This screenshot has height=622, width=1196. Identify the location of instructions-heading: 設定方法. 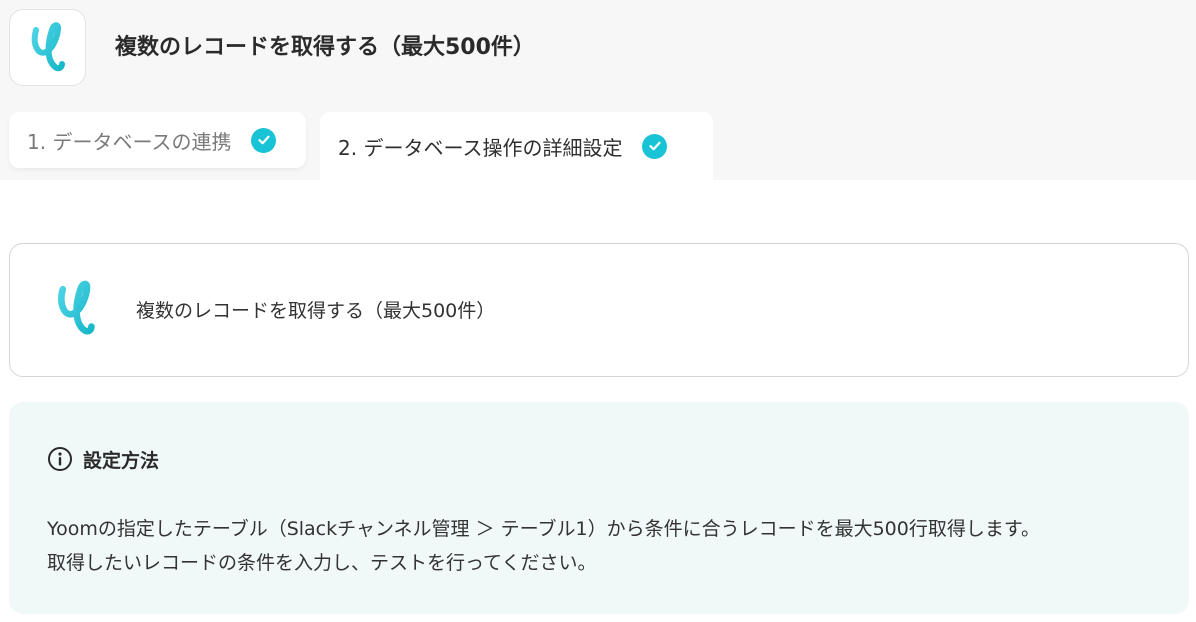
(103, 459).